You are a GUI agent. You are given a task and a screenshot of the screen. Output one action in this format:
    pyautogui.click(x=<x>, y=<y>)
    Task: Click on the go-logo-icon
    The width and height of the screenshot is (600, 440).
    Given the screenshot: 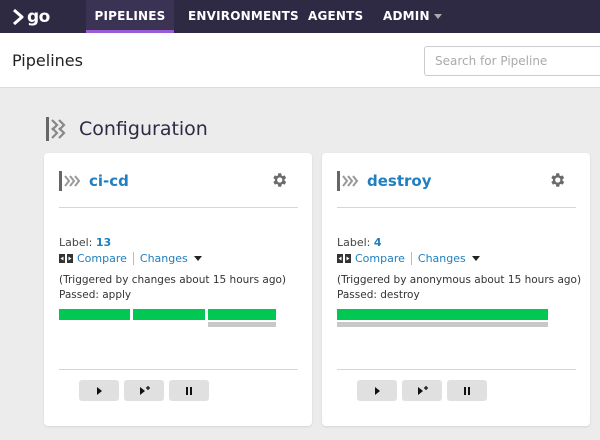 What is the action you would take?
    pyautogui.click(x=18, y=17)
    